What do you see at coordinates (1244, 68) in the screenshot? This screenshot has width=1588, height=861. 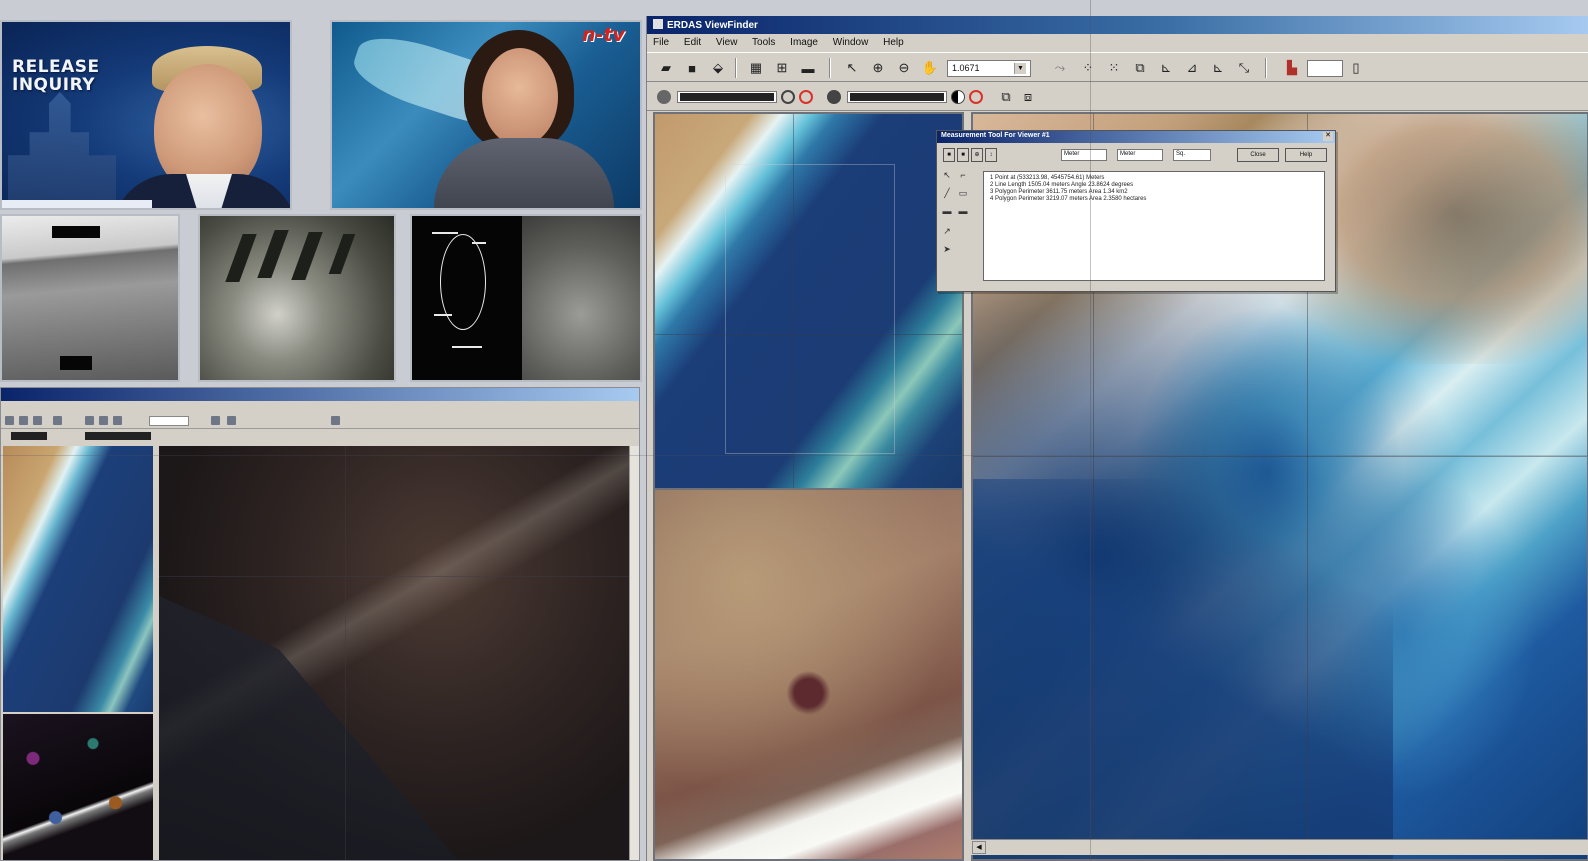 I see `profile-icon: ⤡` at bounding box center [1244, 68].